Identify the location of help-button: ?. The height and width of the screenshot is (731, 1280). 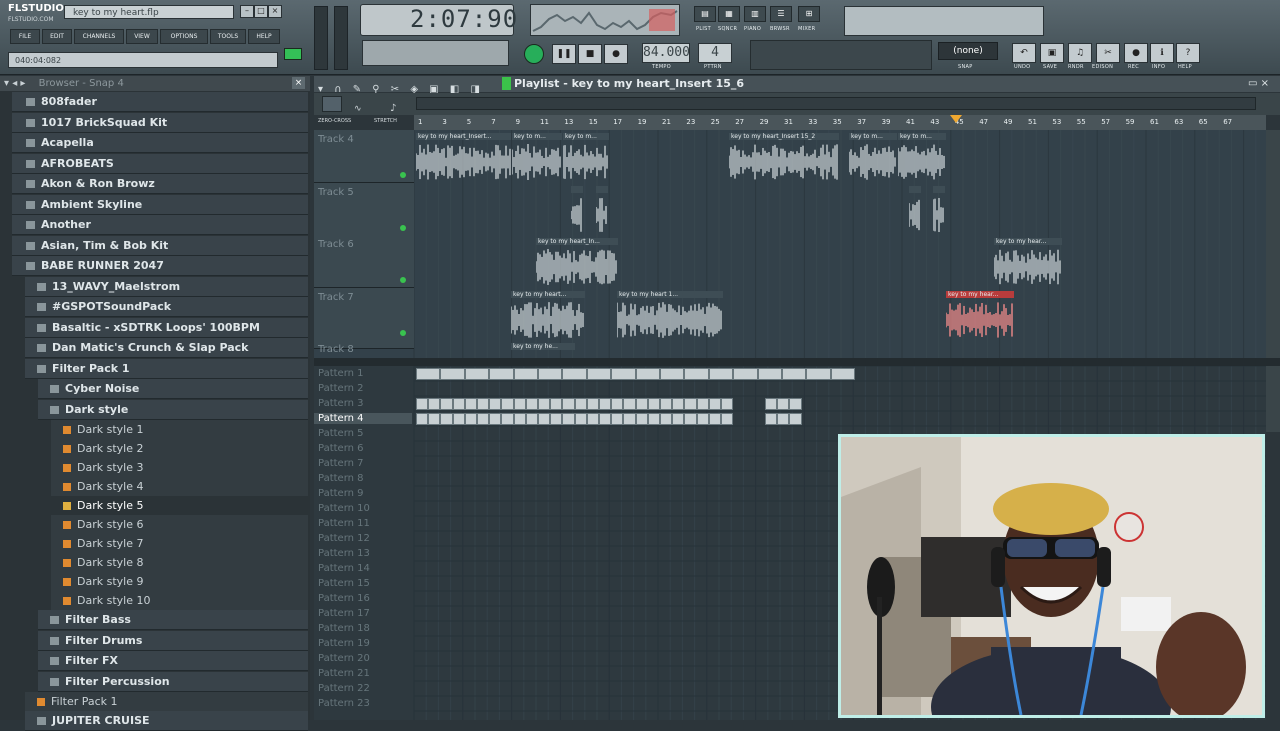
(1188, 53).